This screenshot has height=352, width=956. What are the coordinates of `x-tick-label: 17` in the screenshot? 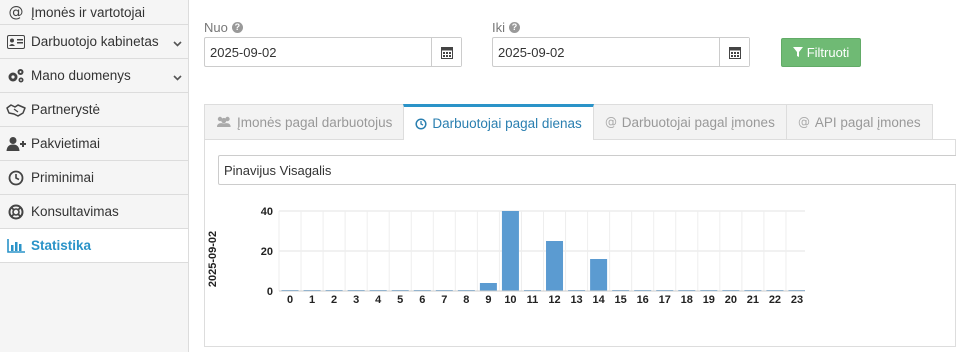 It's located at (665, 300).